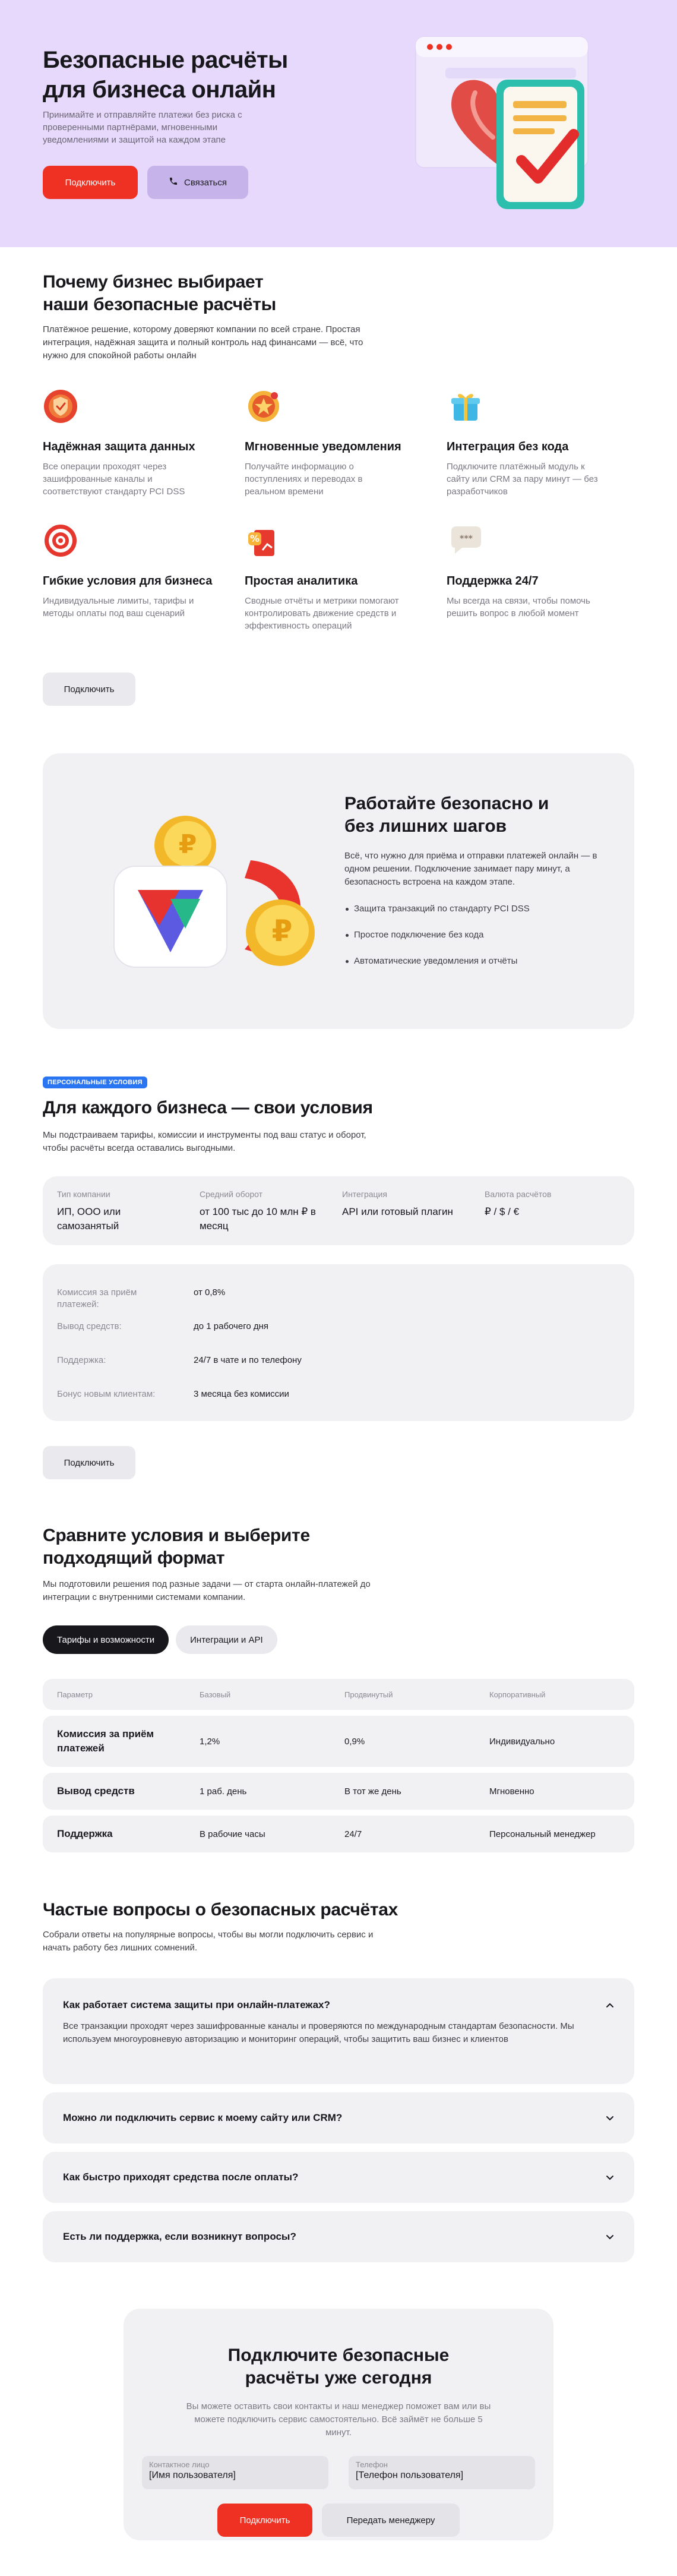  I want to click on cta-connect-button: Подключить, so click(264, 2520).